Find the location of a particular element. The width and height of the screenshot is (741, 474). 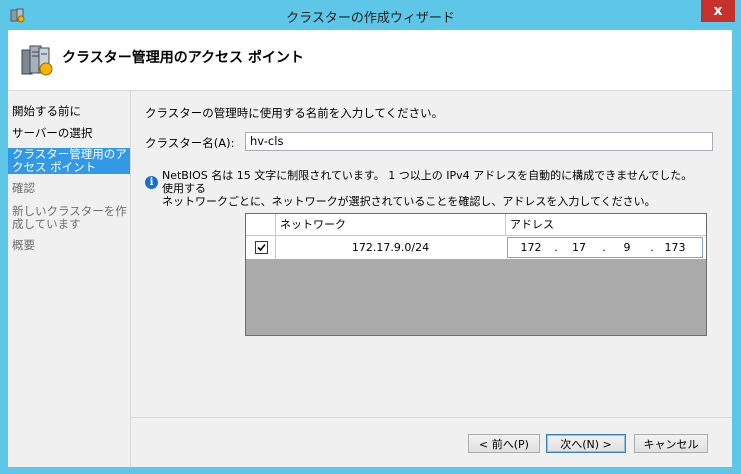

grid-header-check is located at coordinates (261, 224).